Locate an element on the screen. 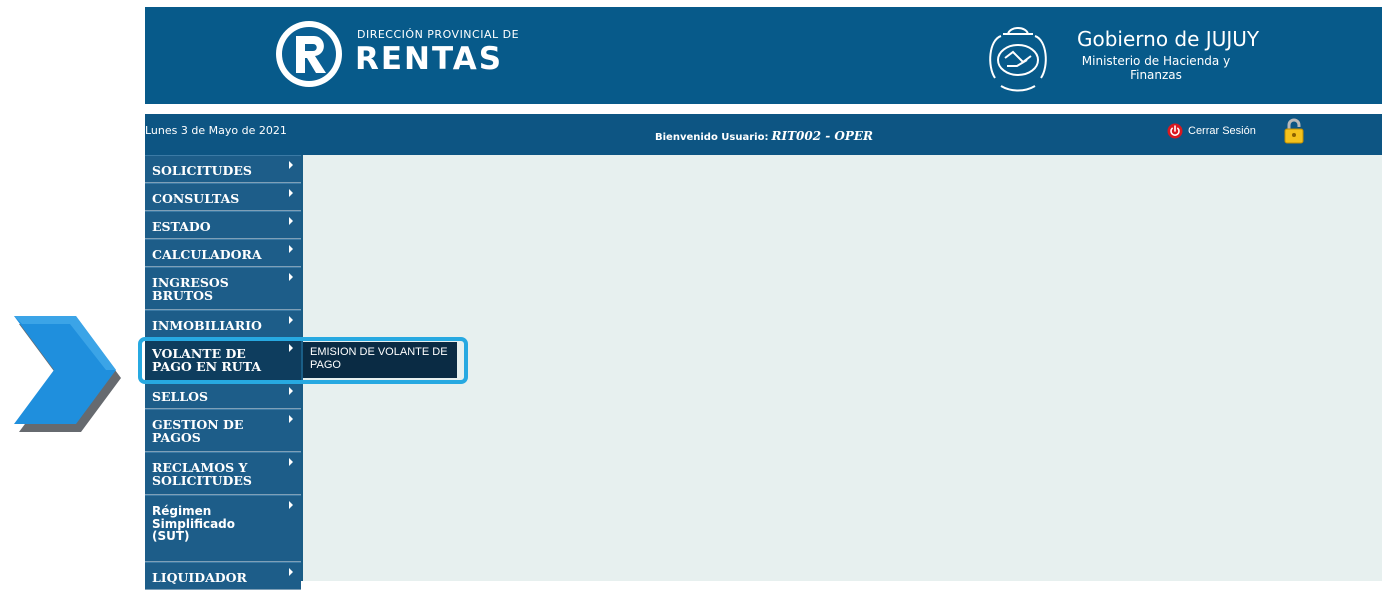 The image size is (1382, 590). menu-item-inmobiliario: INMOBILIARIO is located at coordinates (223, 324).